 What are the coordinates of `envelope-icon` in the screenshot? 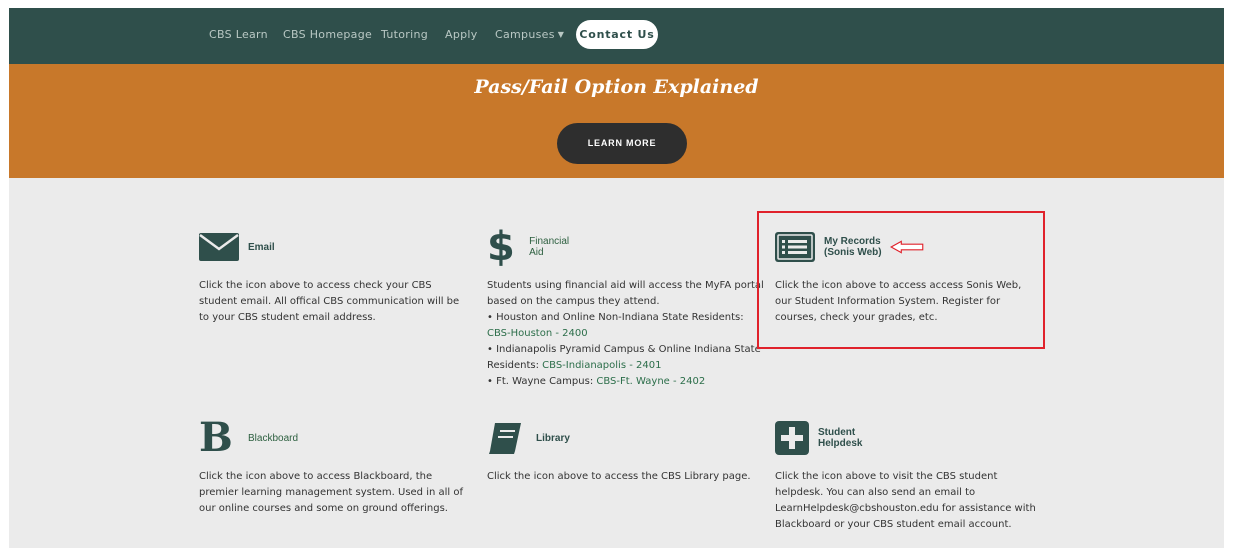 It's located at (219, 247).